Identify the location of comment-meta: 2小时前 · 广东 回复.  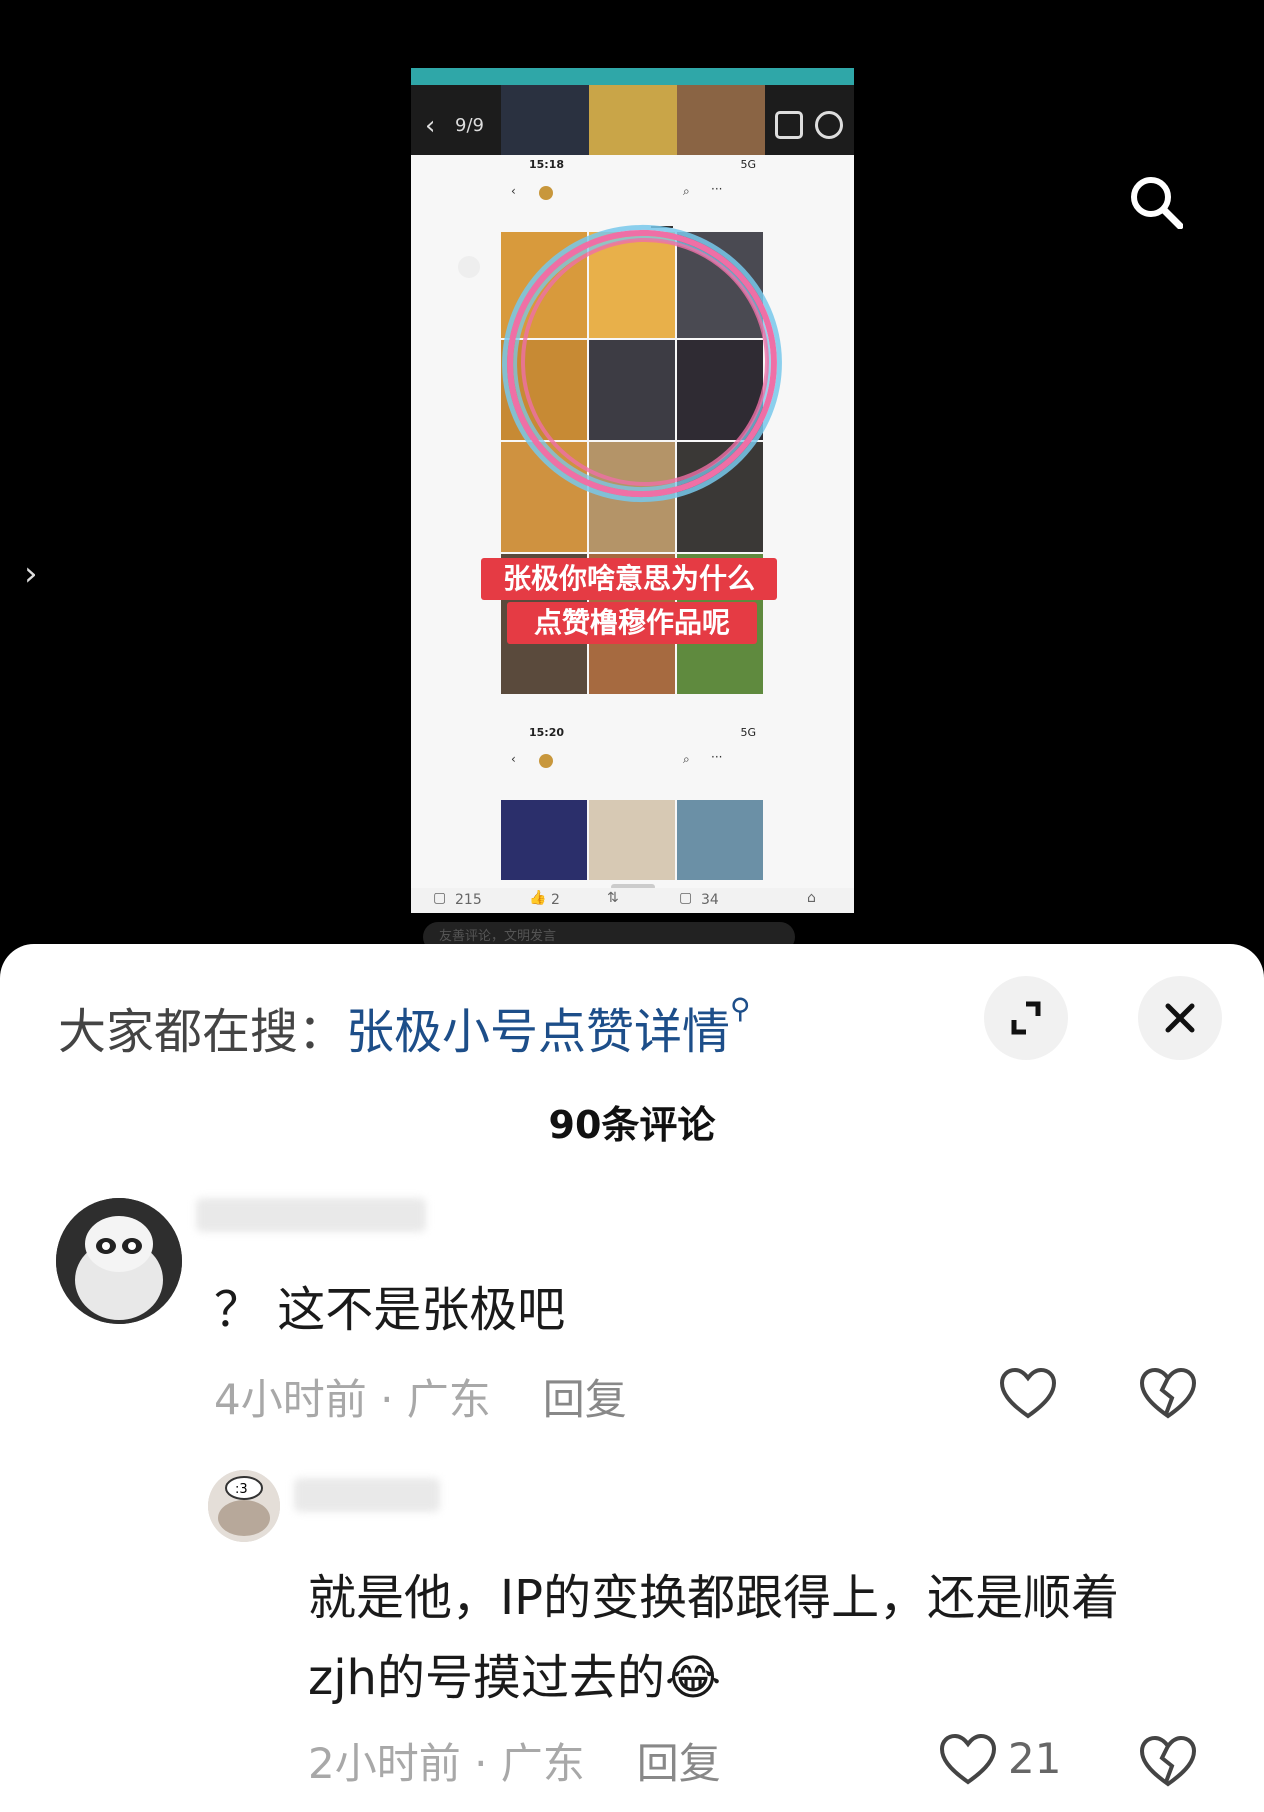
(514, 1760).